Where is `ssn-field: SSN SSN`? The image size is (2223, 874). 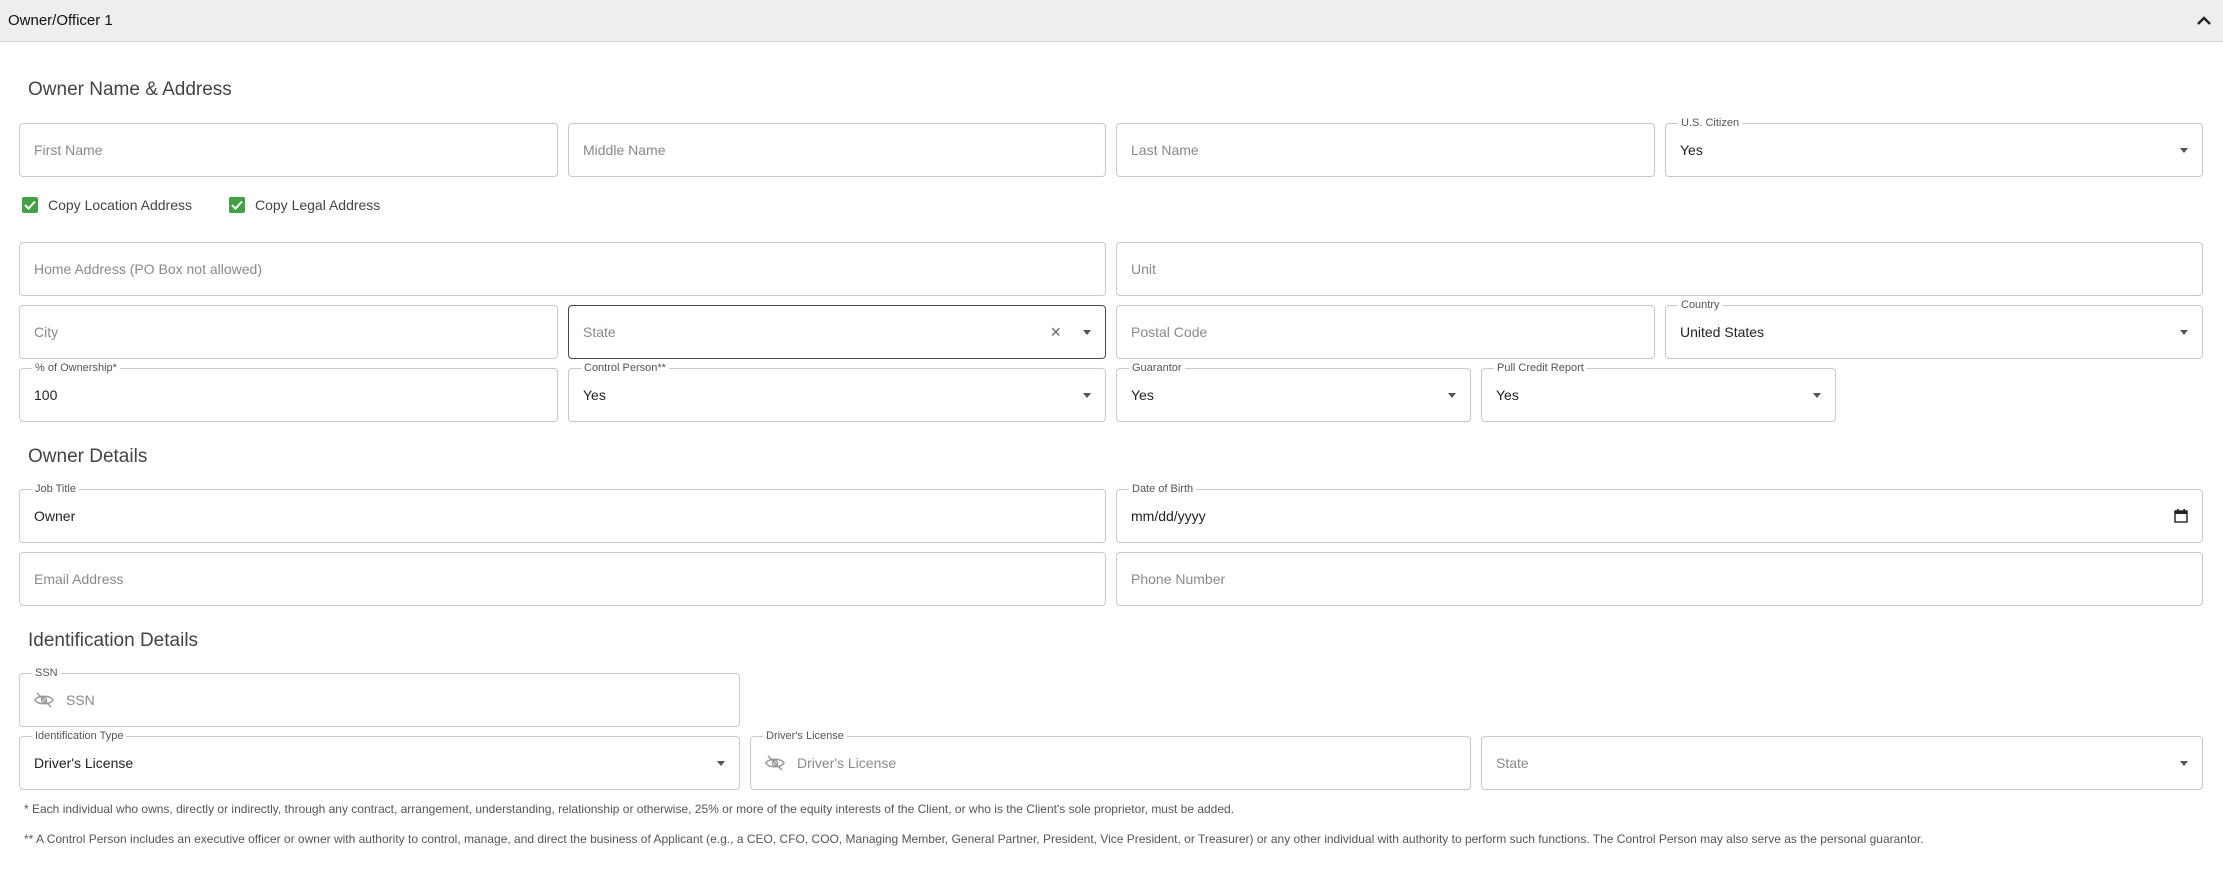
ssn-field: SSN SSN is located at coordinates (379, 696).